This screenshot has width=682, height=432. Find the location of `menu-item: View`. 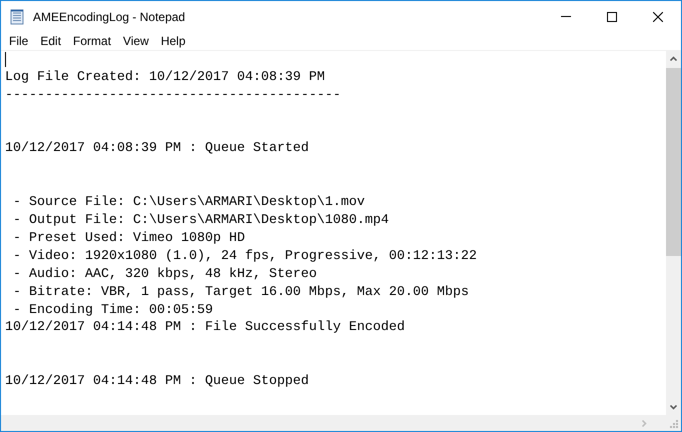

menu-item: View is located at coordinates (136, 41).